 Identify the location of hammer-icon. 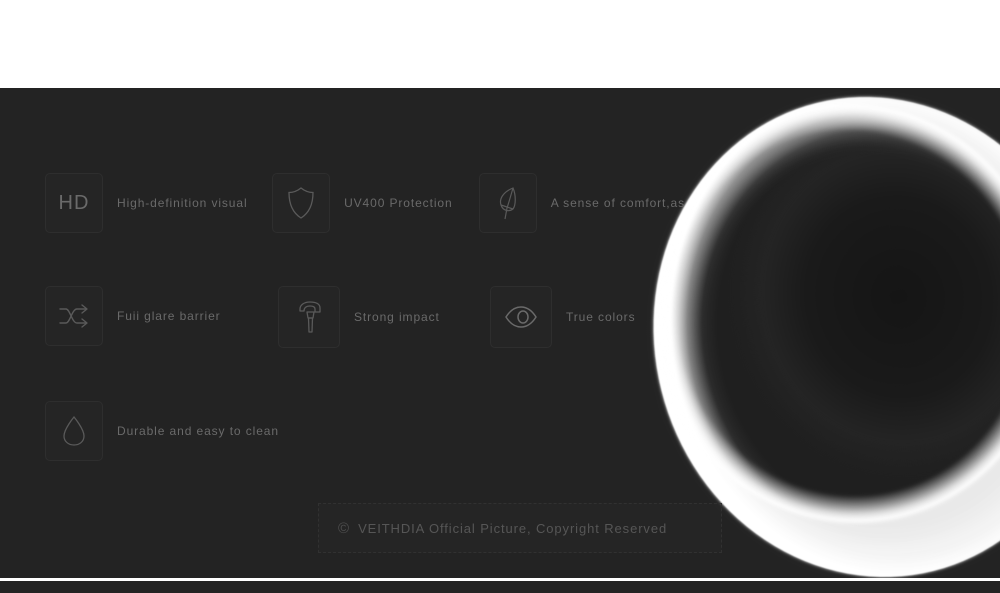
(309, 317).